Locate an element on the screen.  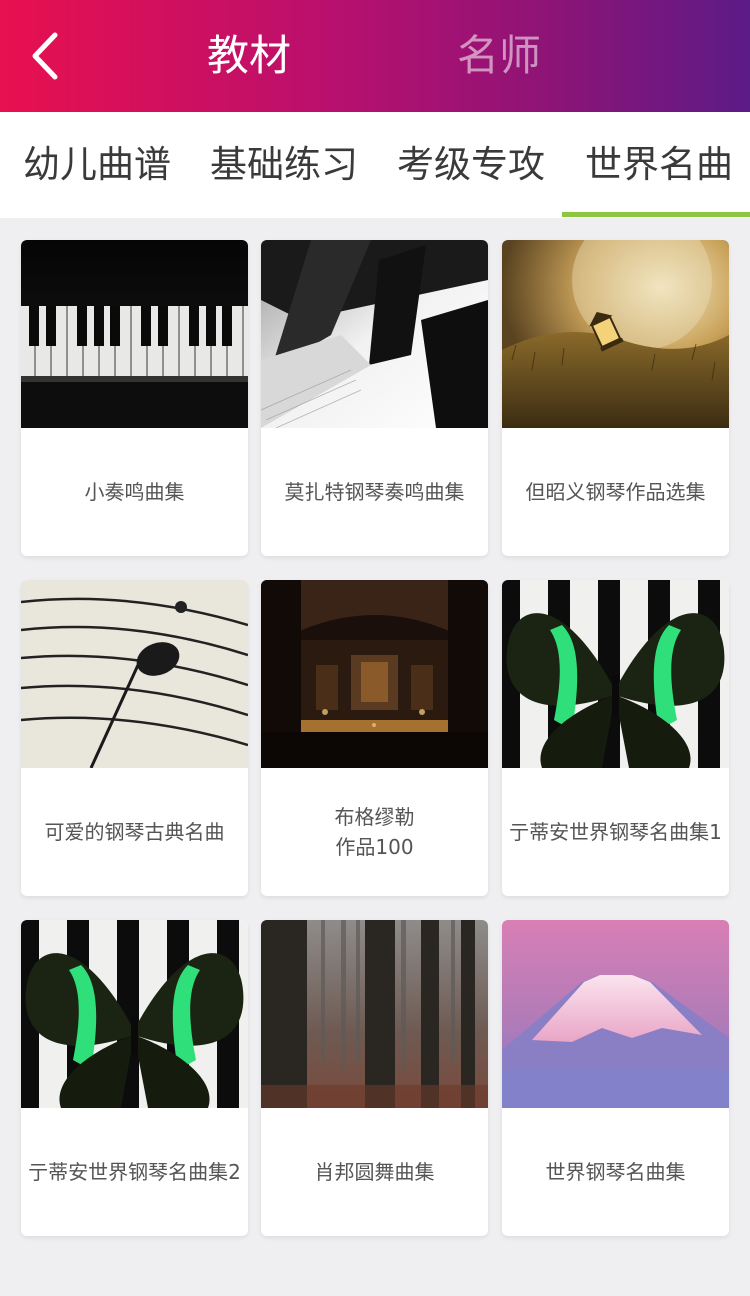
active-category-indicator is located at coordinates (656, 214).